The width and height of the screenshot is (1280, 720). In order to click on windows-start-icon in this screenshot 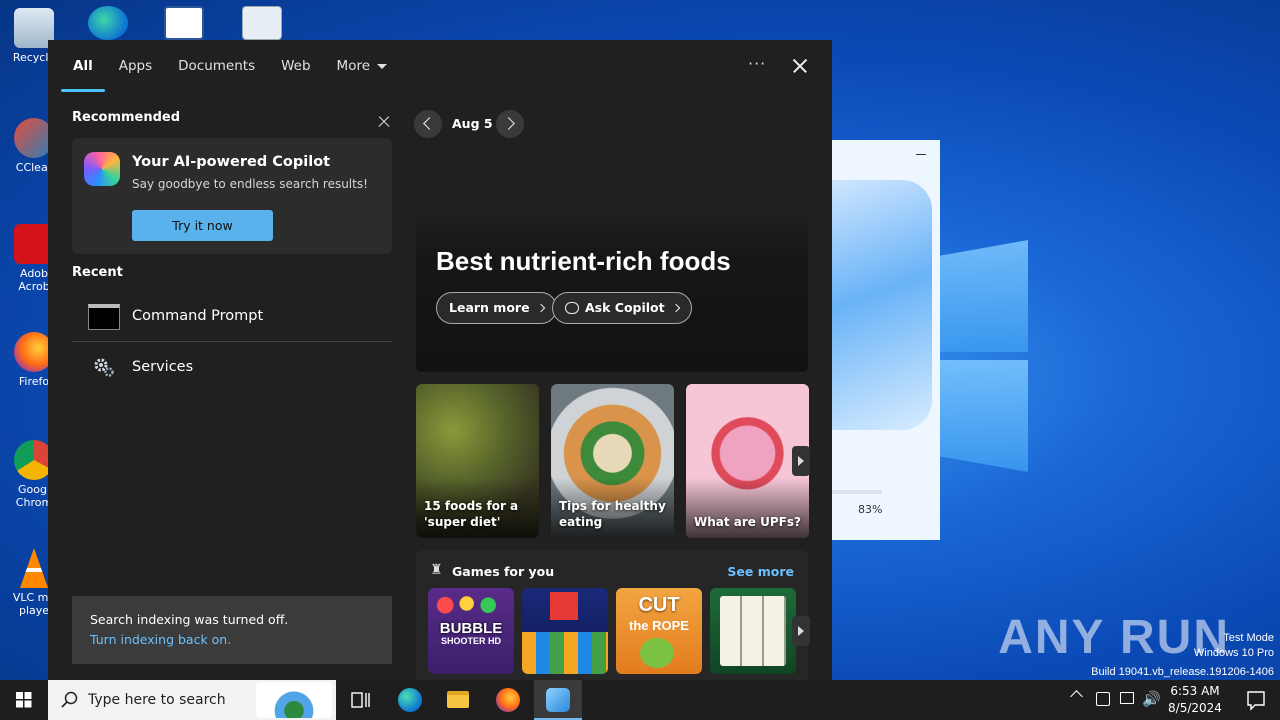, I will do `click(24, 700)`.